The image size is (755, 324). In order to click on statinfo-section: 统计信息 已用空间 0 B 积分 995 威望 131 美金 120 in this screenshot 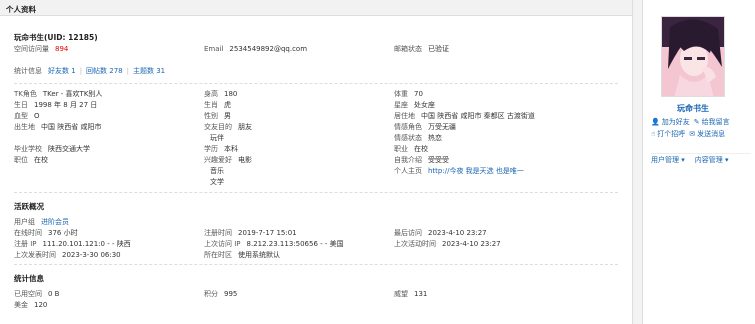, I will do `click(316, 288)`.